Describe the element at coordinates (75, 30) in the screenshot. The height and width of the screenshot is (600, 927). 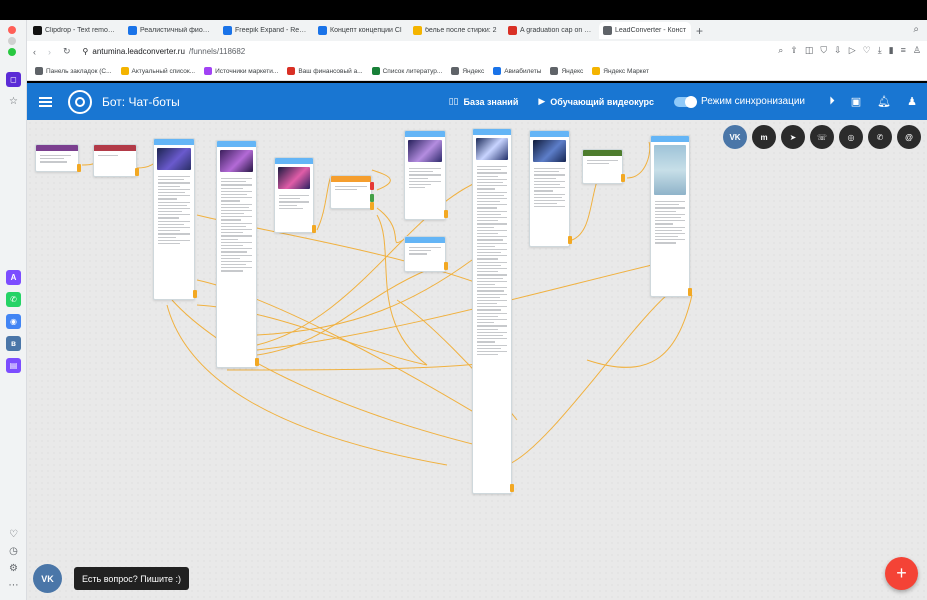
I see `browser-tab: Clipdrop - Text remover` at that location.